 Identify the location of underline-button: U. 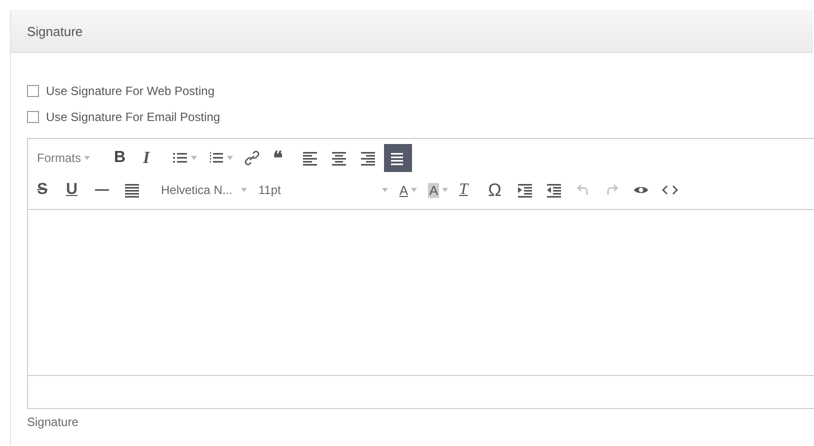
(75, 190).